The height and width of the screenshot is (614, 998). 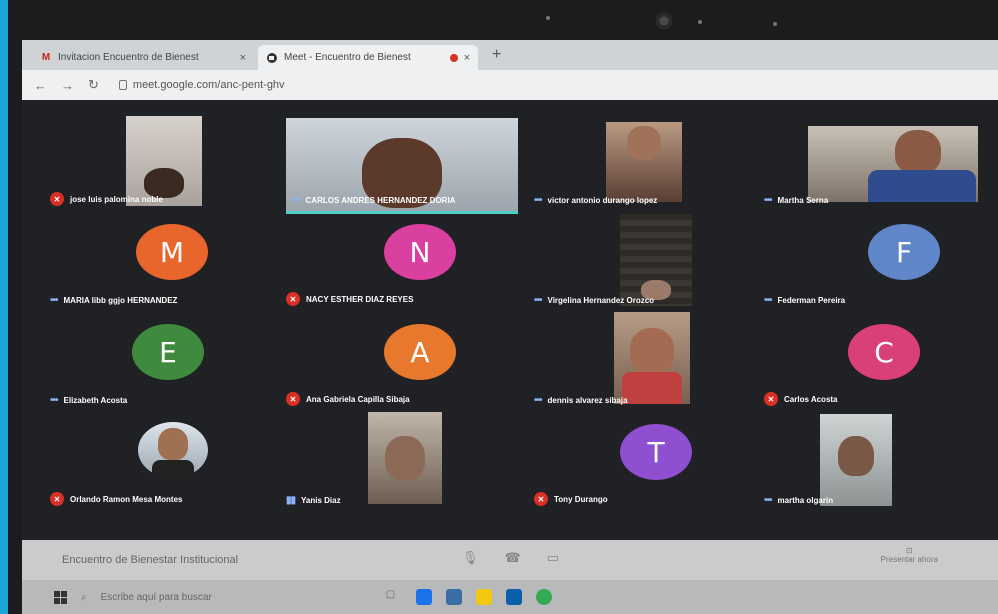 What do you see at coordinates (156, 597) in the screenshot?
I see `taskbar-search-field: Escribe aquí para buscar` at bounding box center [156, 597].